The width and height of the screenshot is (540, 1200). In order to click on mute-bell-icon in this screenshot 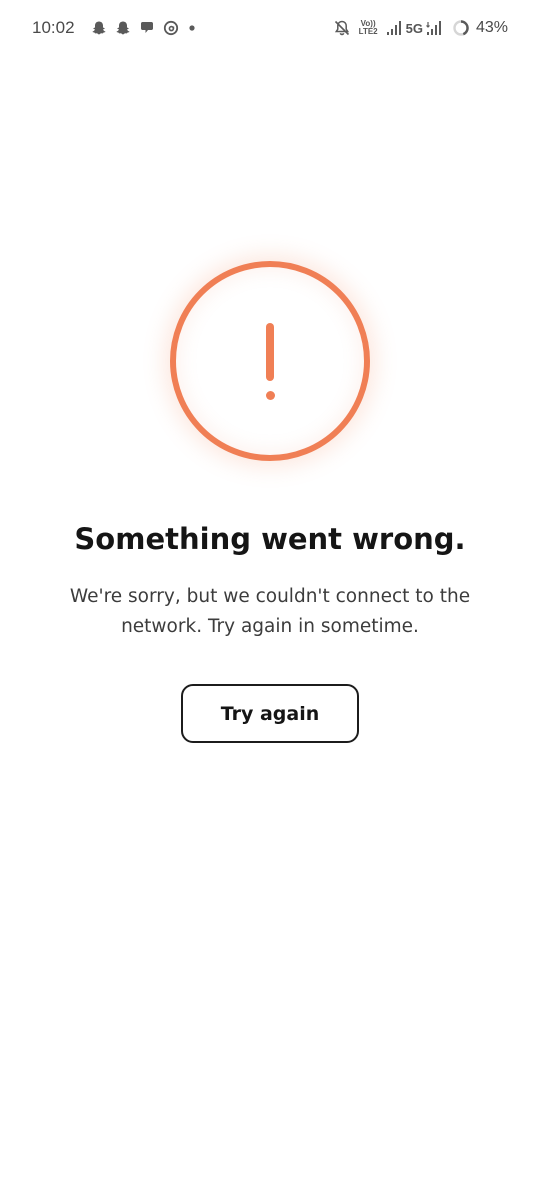, I will do `click(342, 28)`.